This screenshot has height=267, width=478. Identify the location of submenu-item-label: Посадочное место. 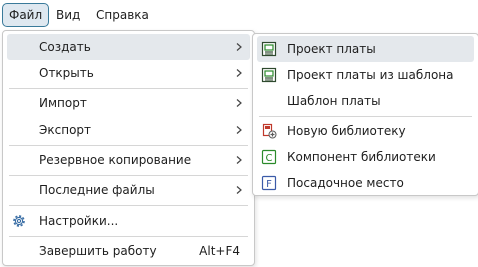
(345, 183).